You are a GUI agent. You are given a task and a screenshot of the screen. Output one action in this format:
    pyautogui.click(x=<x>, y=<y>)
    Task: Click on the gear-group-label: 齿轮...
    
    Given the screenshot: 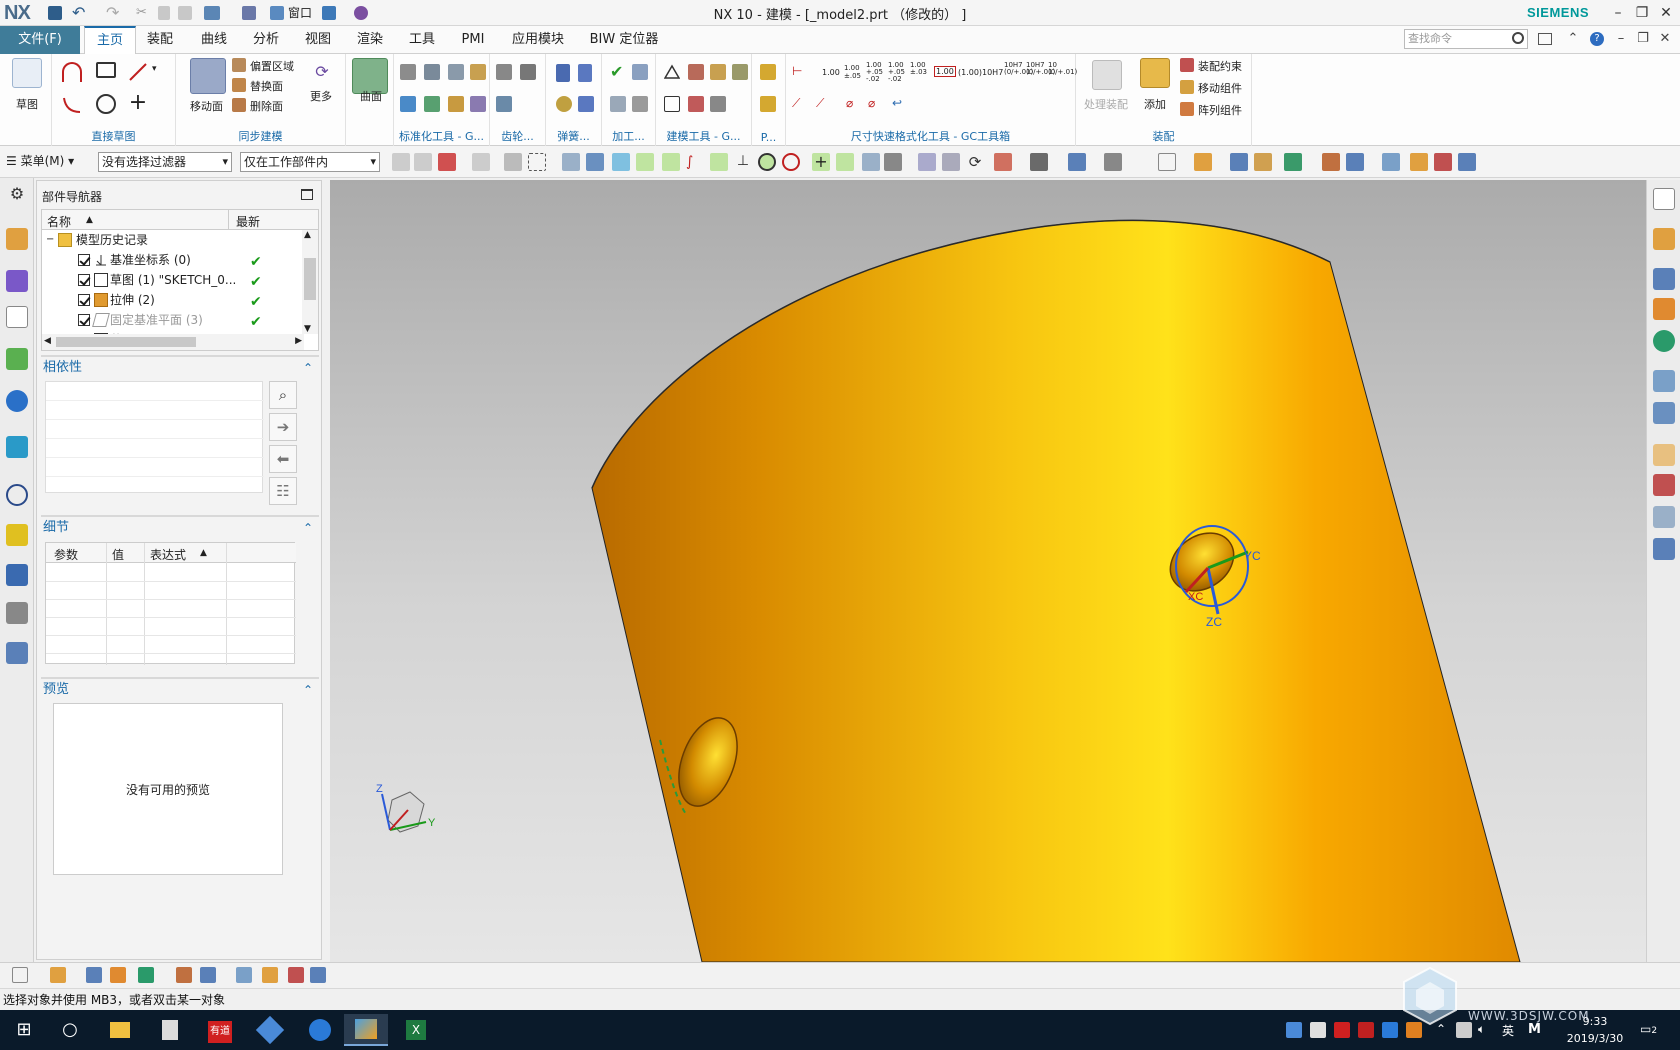 What is the action you would take?
    pyautogui.click(x=517, y=136)
    